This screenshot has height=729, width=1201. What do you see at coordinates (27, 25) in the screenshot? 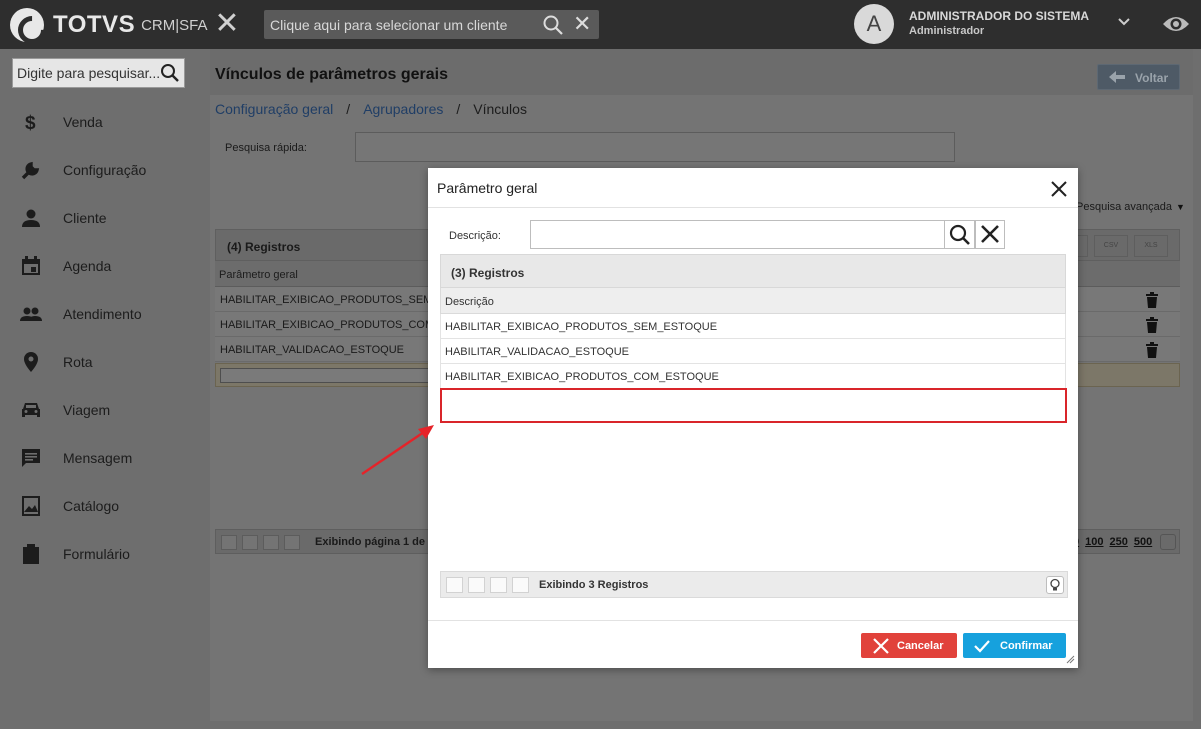
I see `totvs-logo-mark` at bounding box center [27, 25].